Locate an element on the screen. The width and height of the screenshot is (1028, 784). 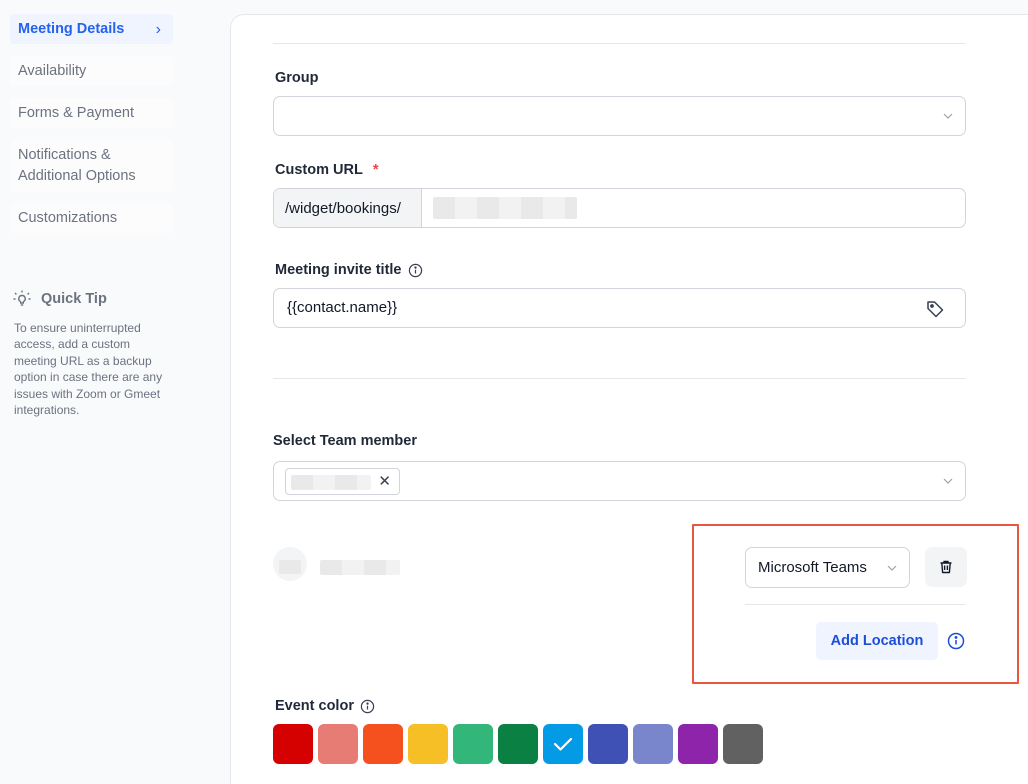
custom-url-label: Custom URL * is located at coordinates (327, 170).